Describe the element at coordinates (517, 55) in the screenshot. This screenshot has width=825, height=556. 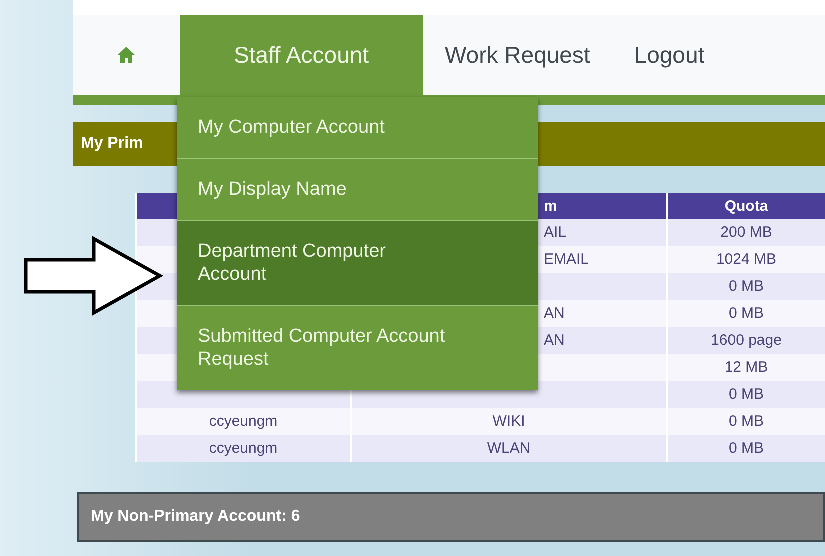
I see `nav-tab: Work Request` at that location.